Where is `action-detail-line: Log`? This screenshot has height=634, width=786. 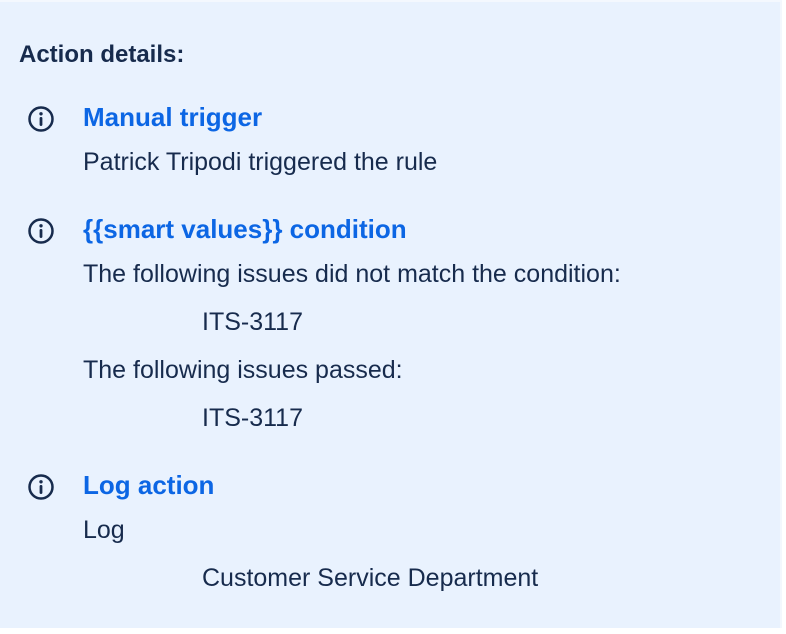 action-detail-line: Log is located at coordinates (104, 530).